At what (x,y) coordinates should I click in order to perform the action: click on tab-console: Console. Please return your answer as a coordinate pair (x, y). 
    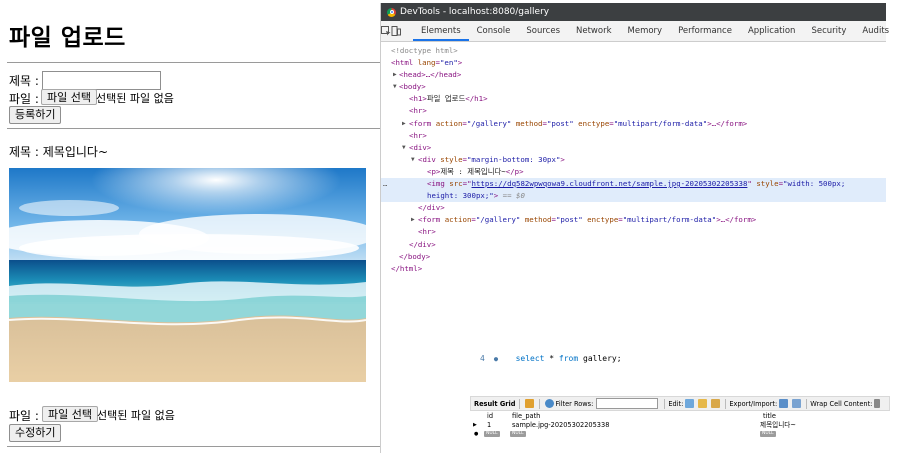
    Looking at the image, I should click on (494, 31).